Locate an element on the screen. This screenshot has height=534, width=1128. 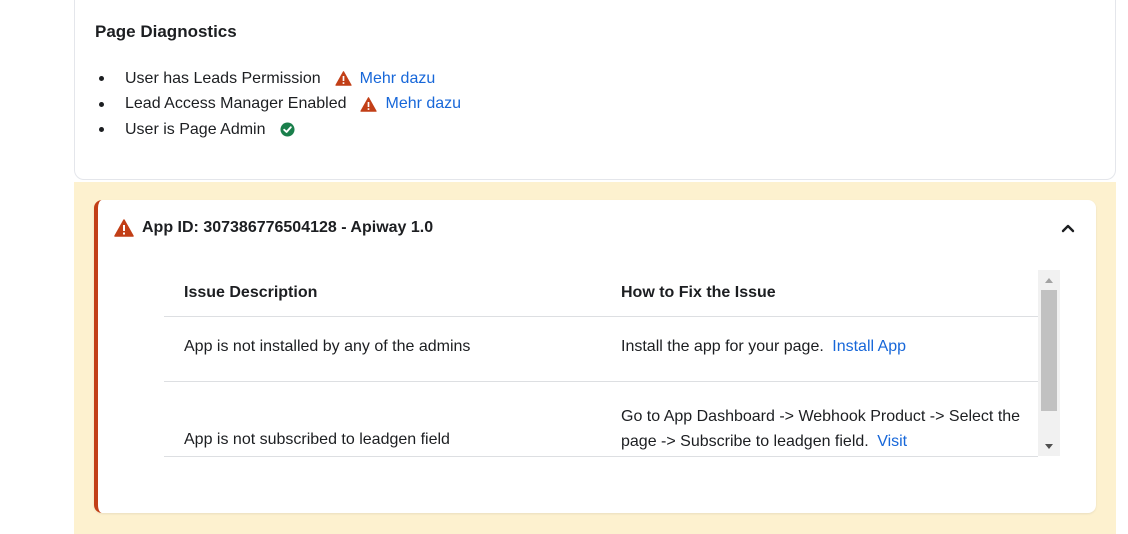
diagnostic-item-lead-access-manager: Lead Access Manager Enabled Mehr dazu is located at coordinates (278, 105).